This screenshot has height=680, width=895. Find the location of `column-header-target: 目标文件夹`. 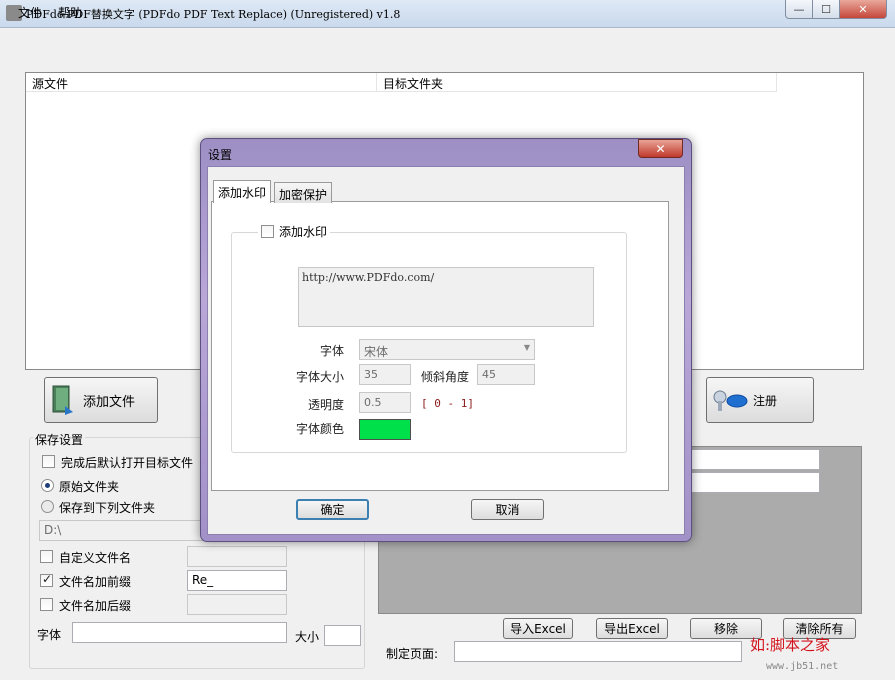

column-header-target: 目标文件夹 is located at coordinates (577, 82).